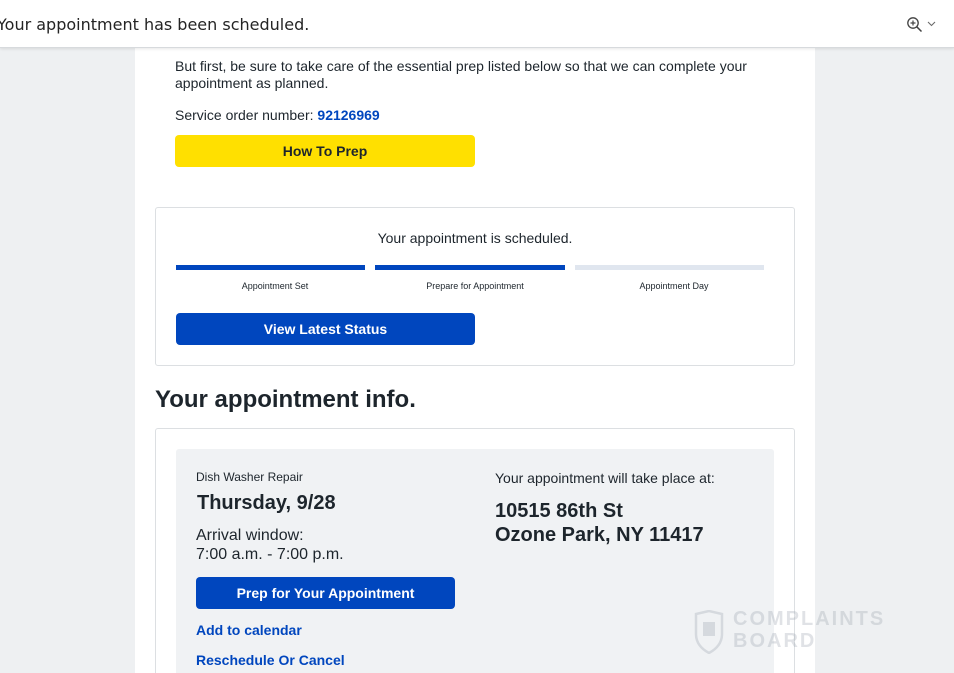 Image resolution: width=954 pixels, height=673 pixels. Describe the element at coordinates (270, 660) in the screenshot. I see `reschedule-or-cancel-link: Reschedule Or Cancel` at that location.